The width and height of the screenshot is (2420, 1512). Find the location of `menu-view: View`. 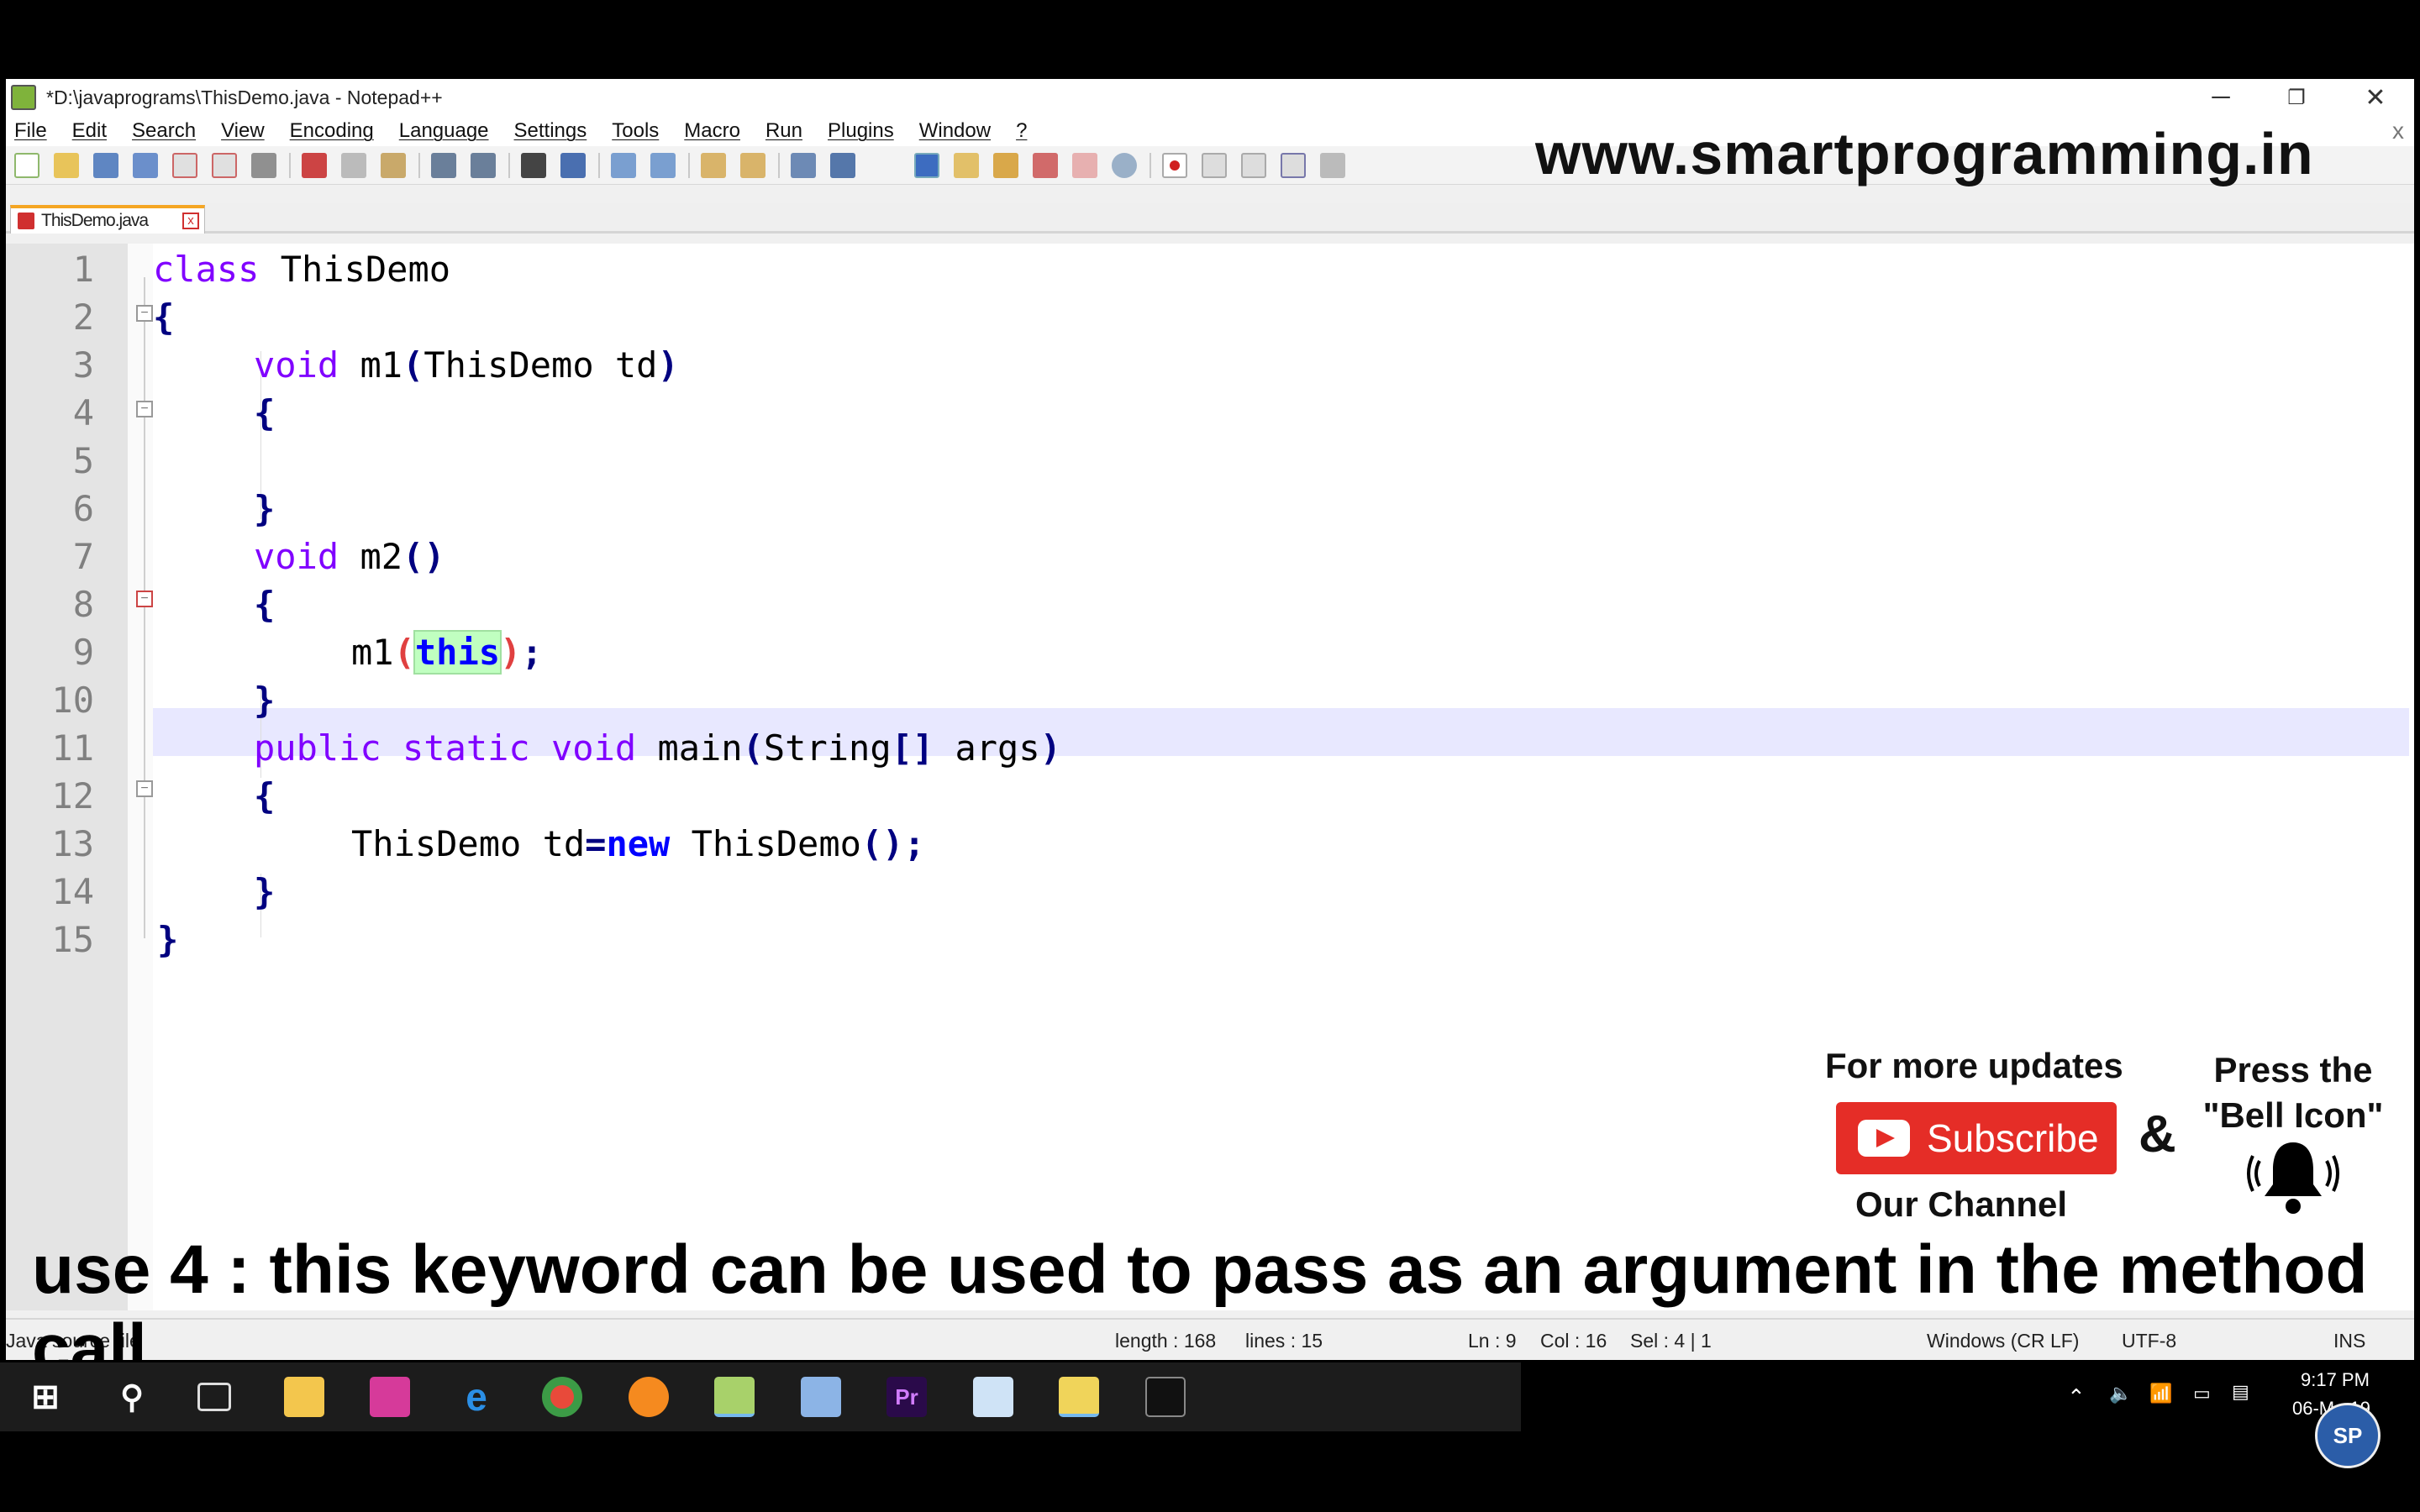

menu-view: View is located at coordinates (243, 131).